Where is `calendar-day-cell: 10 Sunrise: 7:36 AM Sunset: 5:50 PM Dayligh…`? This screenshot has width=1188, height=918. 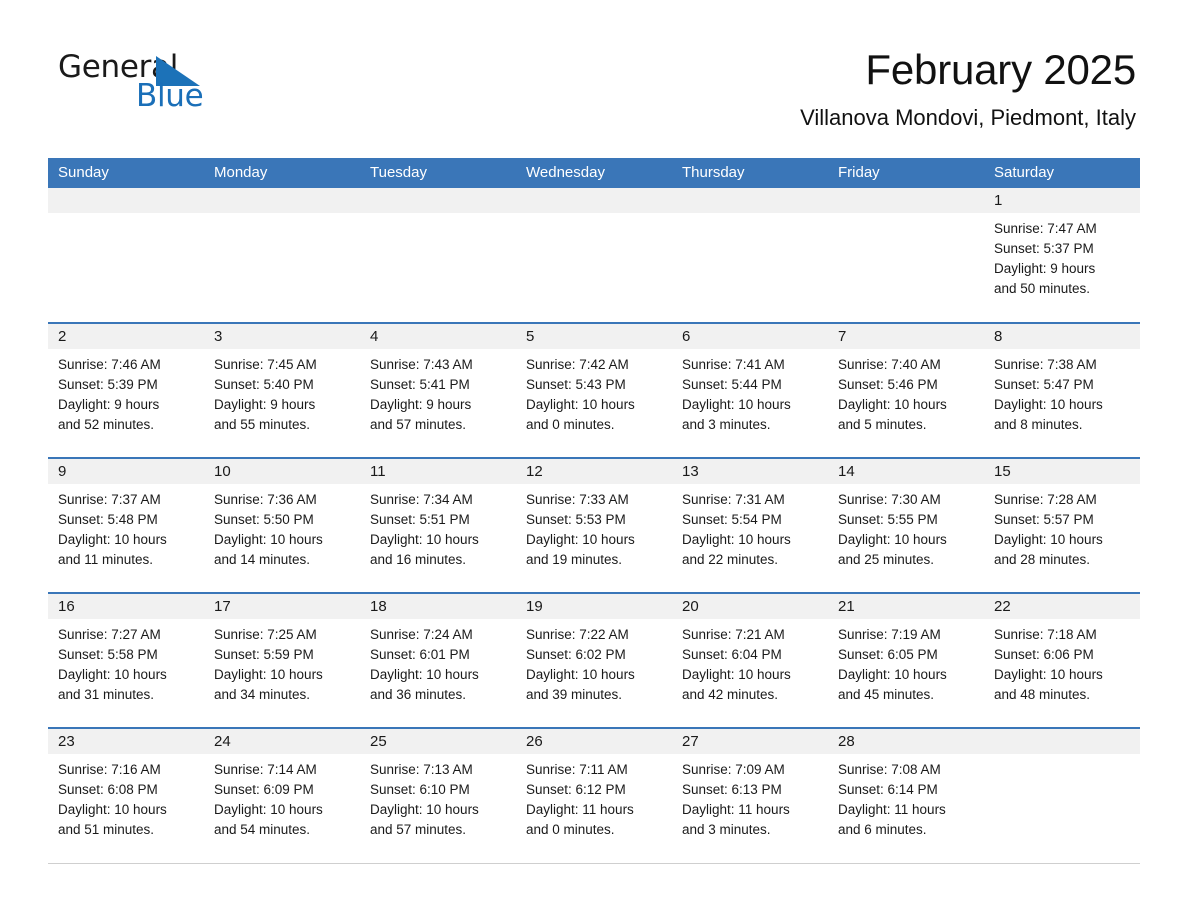
calendar-day-cell: 10 Sunrise: 7:36 AM Sunset: 5:50 PM Dayligh… is located at coordinates (282, 525).